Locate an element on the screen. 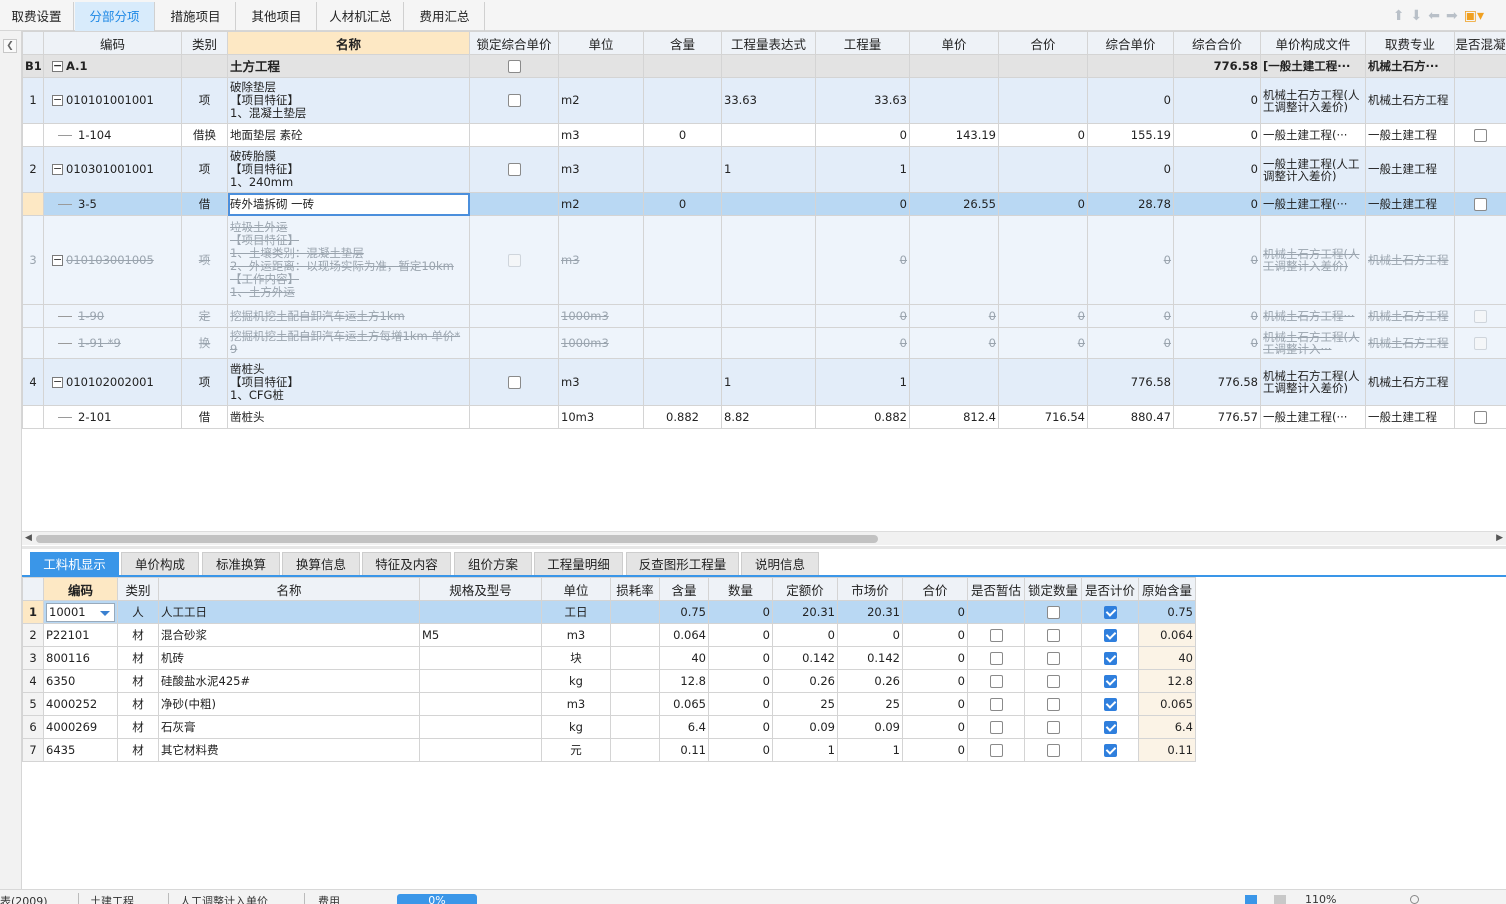  header-3: 名称 is located at coordinates (348, 43).